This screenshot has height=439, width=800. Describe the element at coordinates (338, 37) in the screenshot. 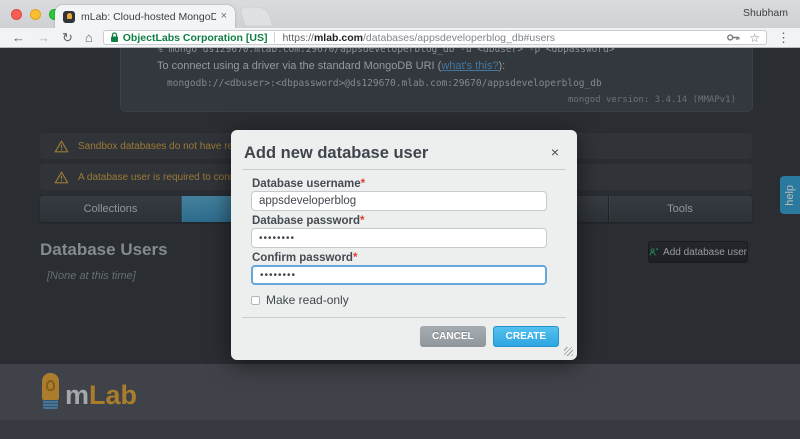

I see `url-host: mlab.com` at that location.